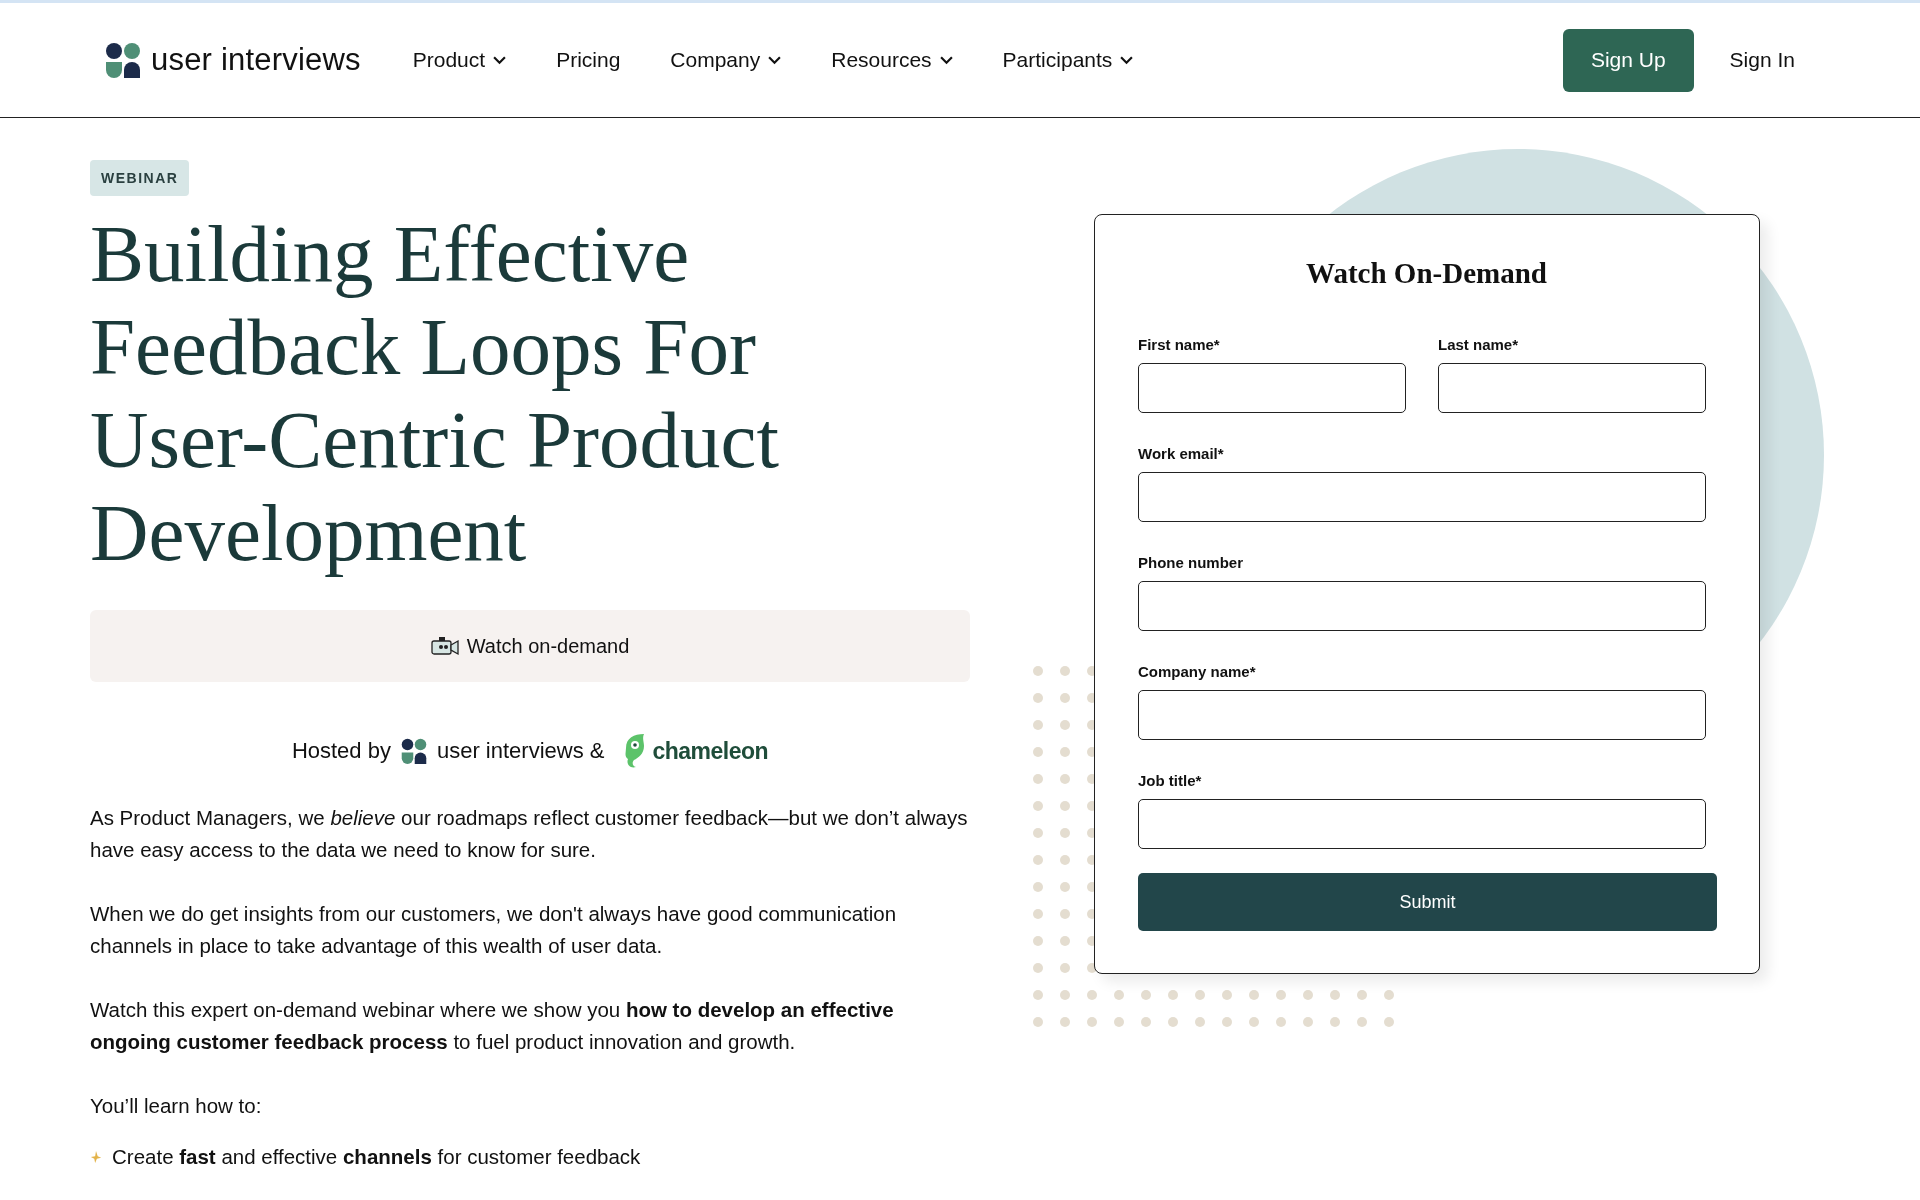 The height and width of the screenshot is (1200, 1920). Describe the element at coordinates (459, 60) in the screenshot. I see `nav-link: Product` at that location.